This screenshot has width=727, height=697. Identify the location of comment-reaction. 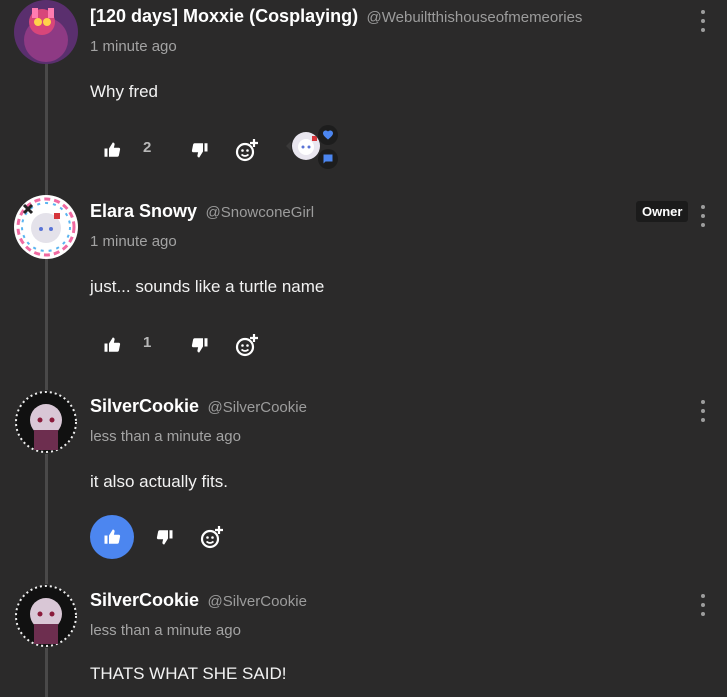
(328, 159).